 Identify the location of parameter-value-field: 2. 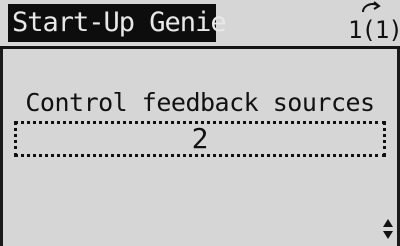
(200, 139).